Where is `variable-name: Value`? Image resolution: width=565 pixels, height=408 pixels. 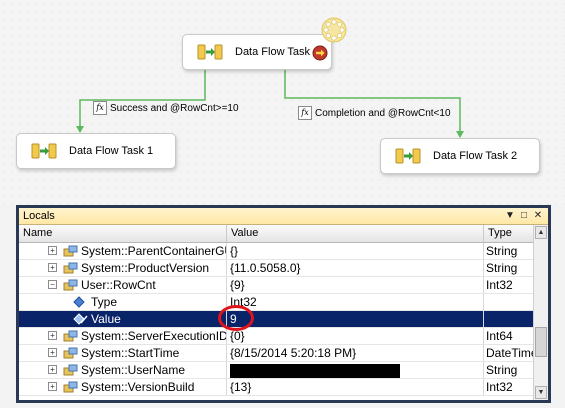
variable-name: Value is located at coordinates (106, 319).